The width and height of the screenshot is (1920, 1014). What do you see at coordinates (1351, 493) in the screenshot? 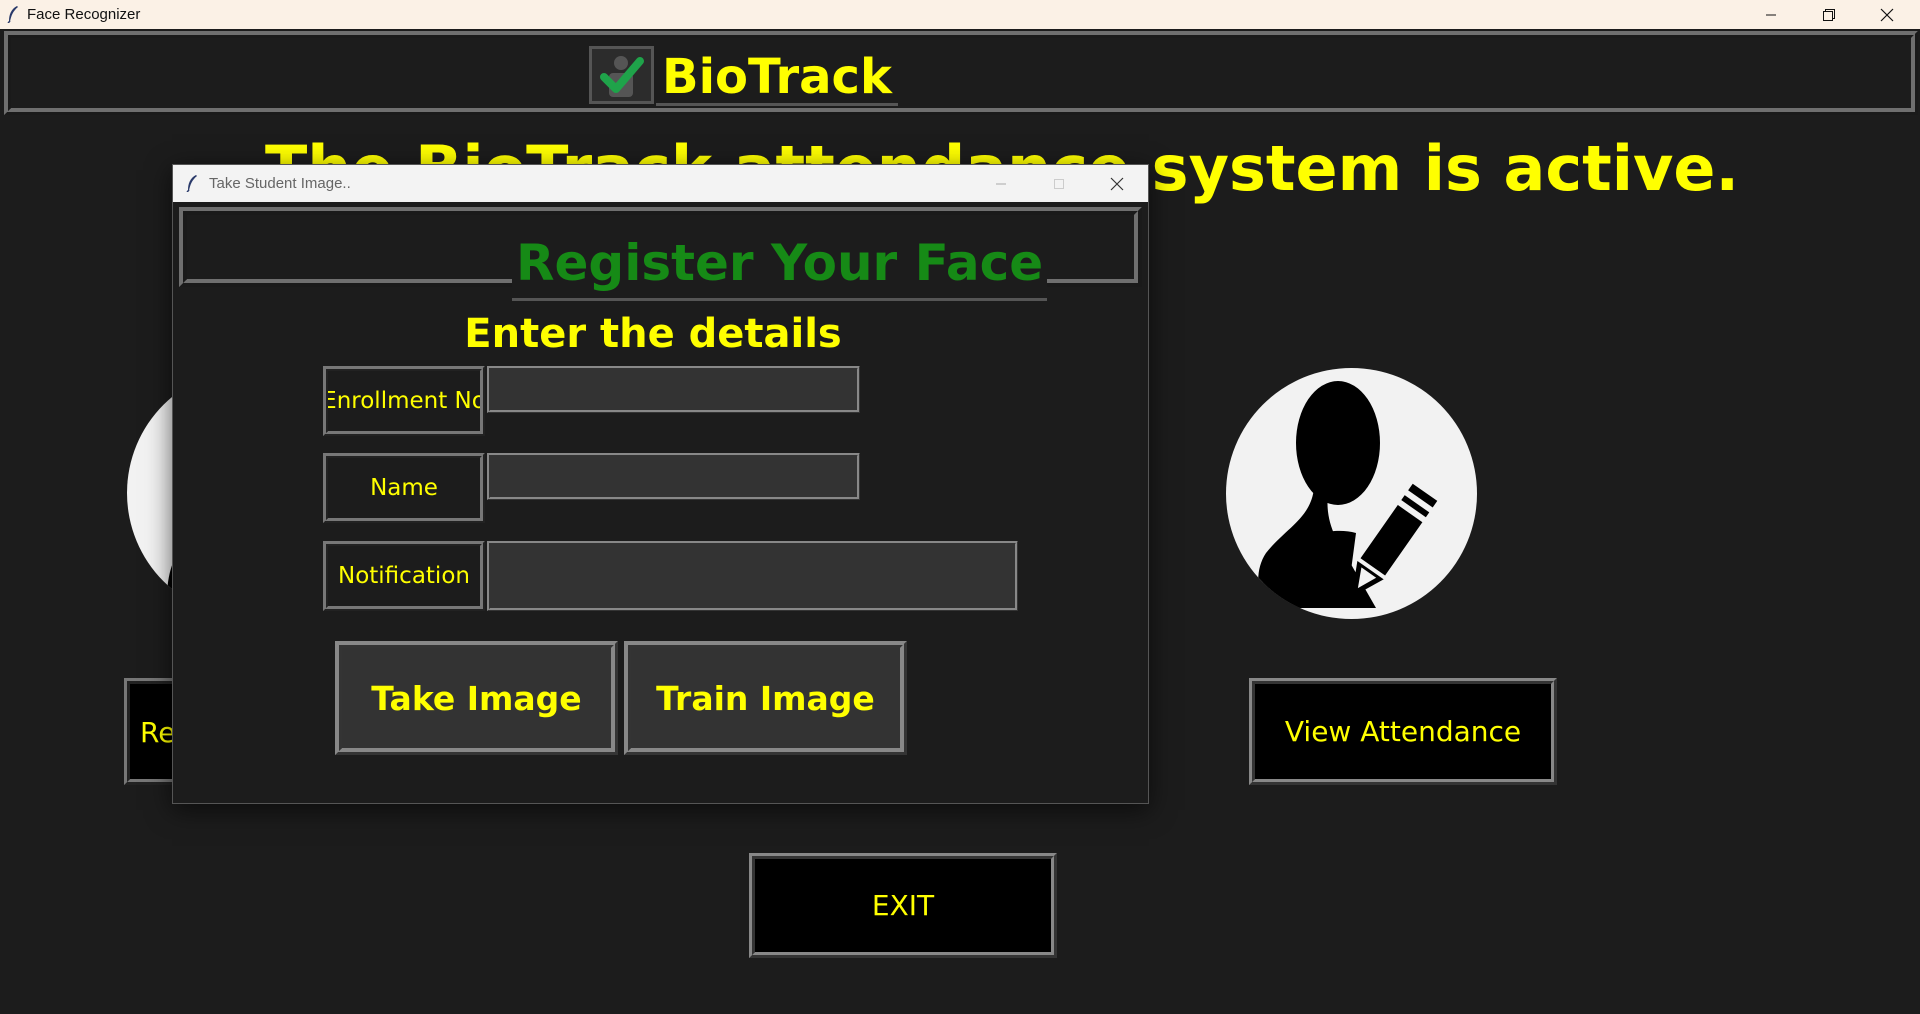
I see `view-attendance-avatar` at bounding box center [1351, 493].